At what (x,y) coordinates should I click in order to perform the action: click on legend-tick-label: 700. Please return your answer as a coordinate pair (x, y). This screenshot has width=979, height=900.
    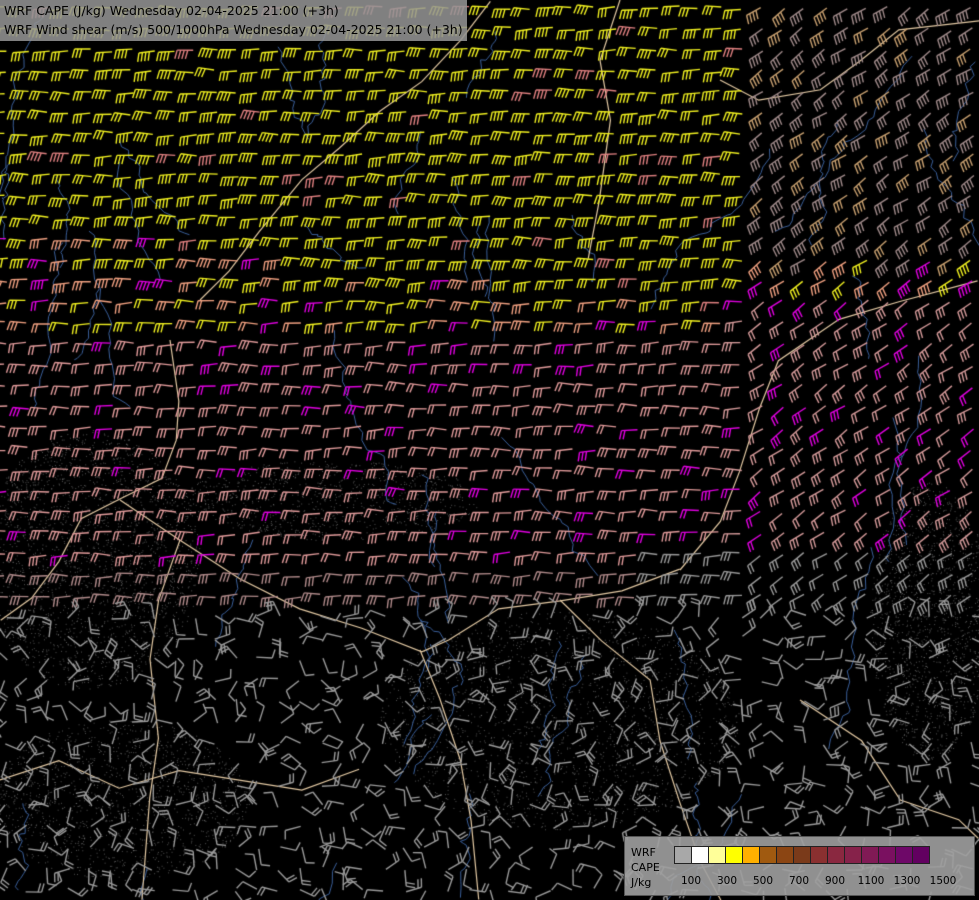
    Looking at the image, I should click on (799, 881).